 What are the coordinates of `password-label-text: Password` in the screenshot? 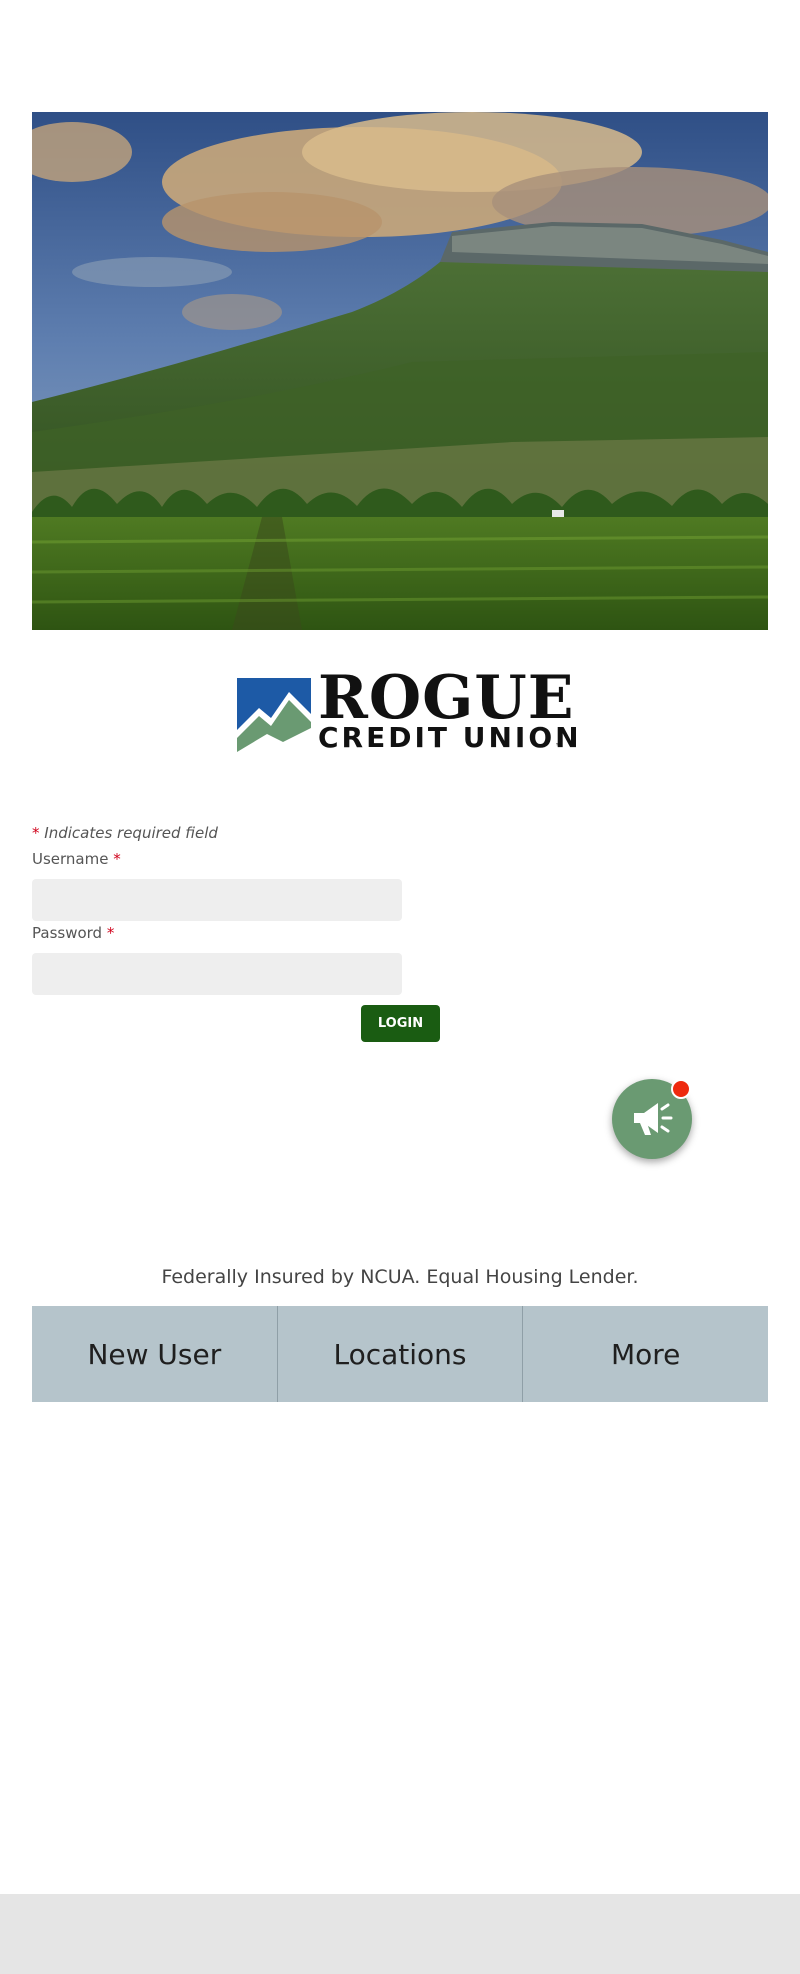 It's located at (67, 933).